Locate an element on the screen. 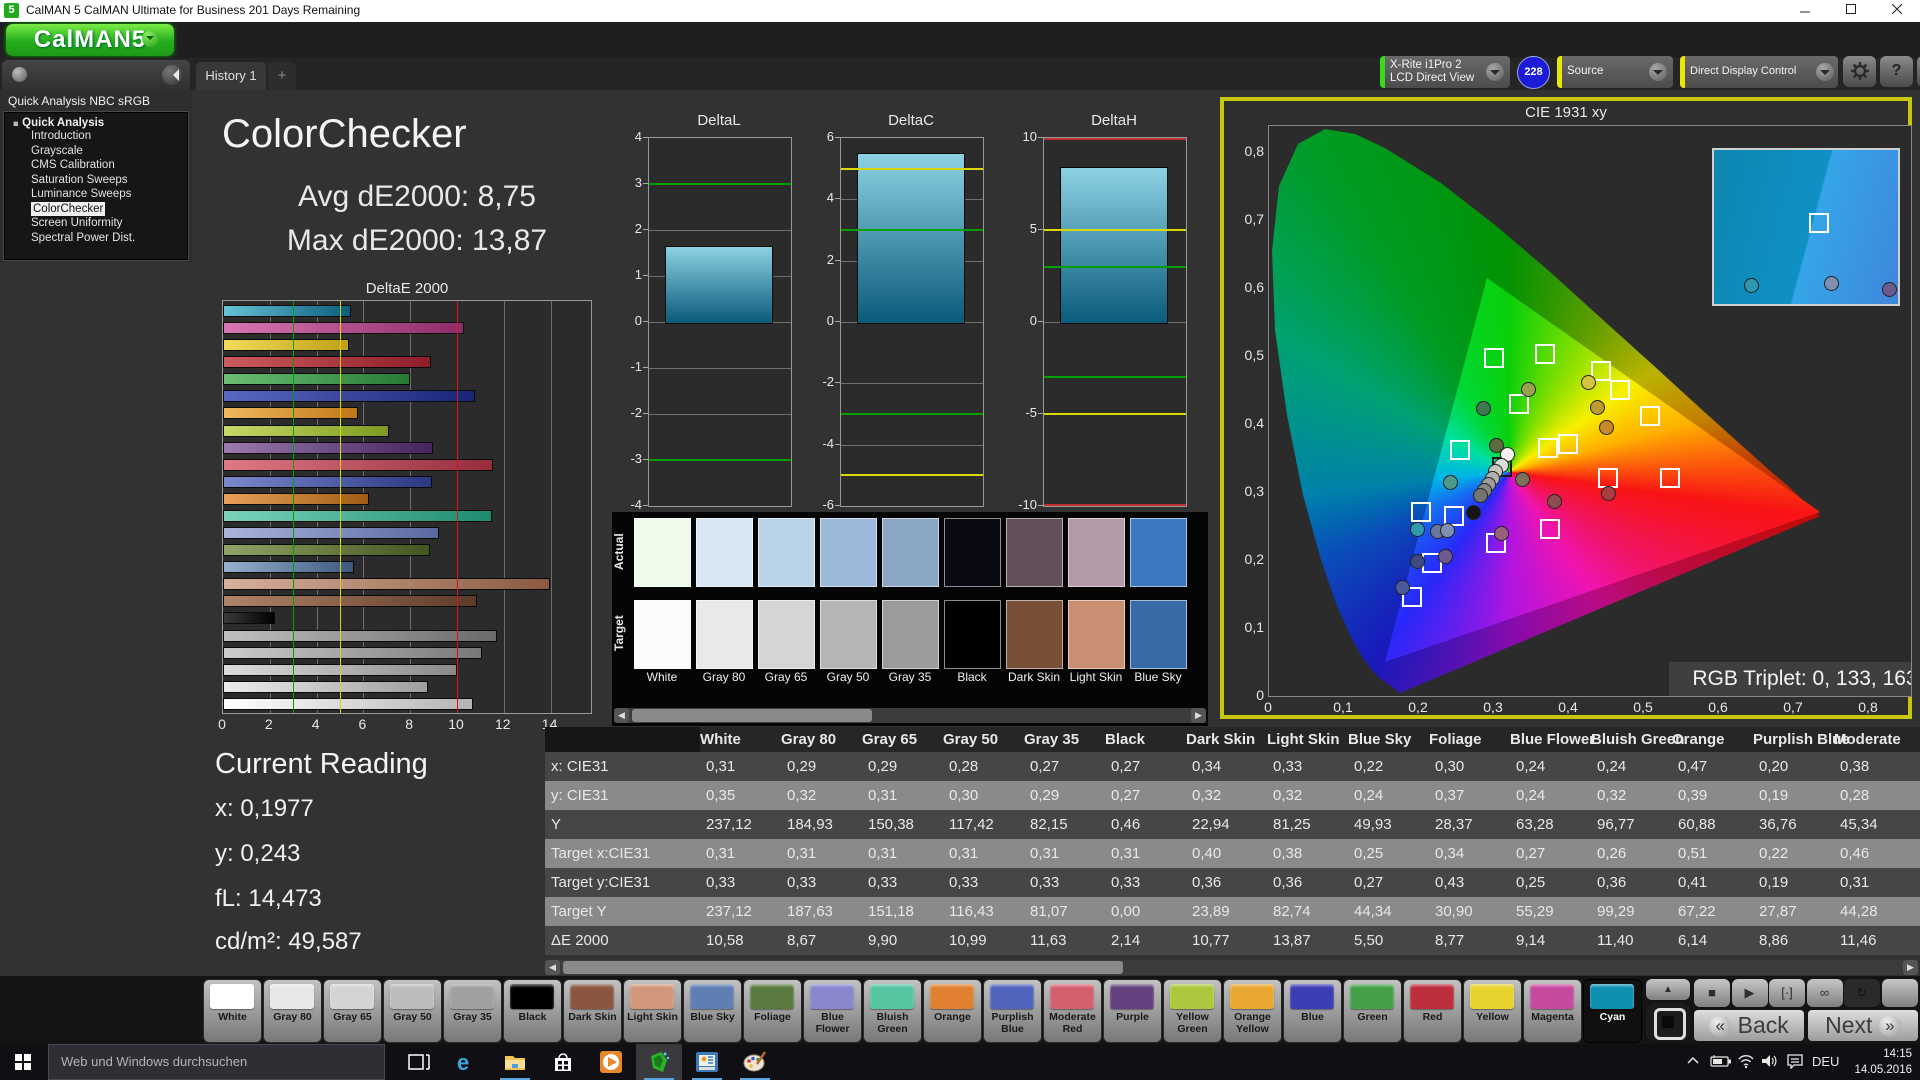 The width and height of the screenshot is (1920, 1080). taskbar-app-presentation-app is located at coordinates (707, 1062).